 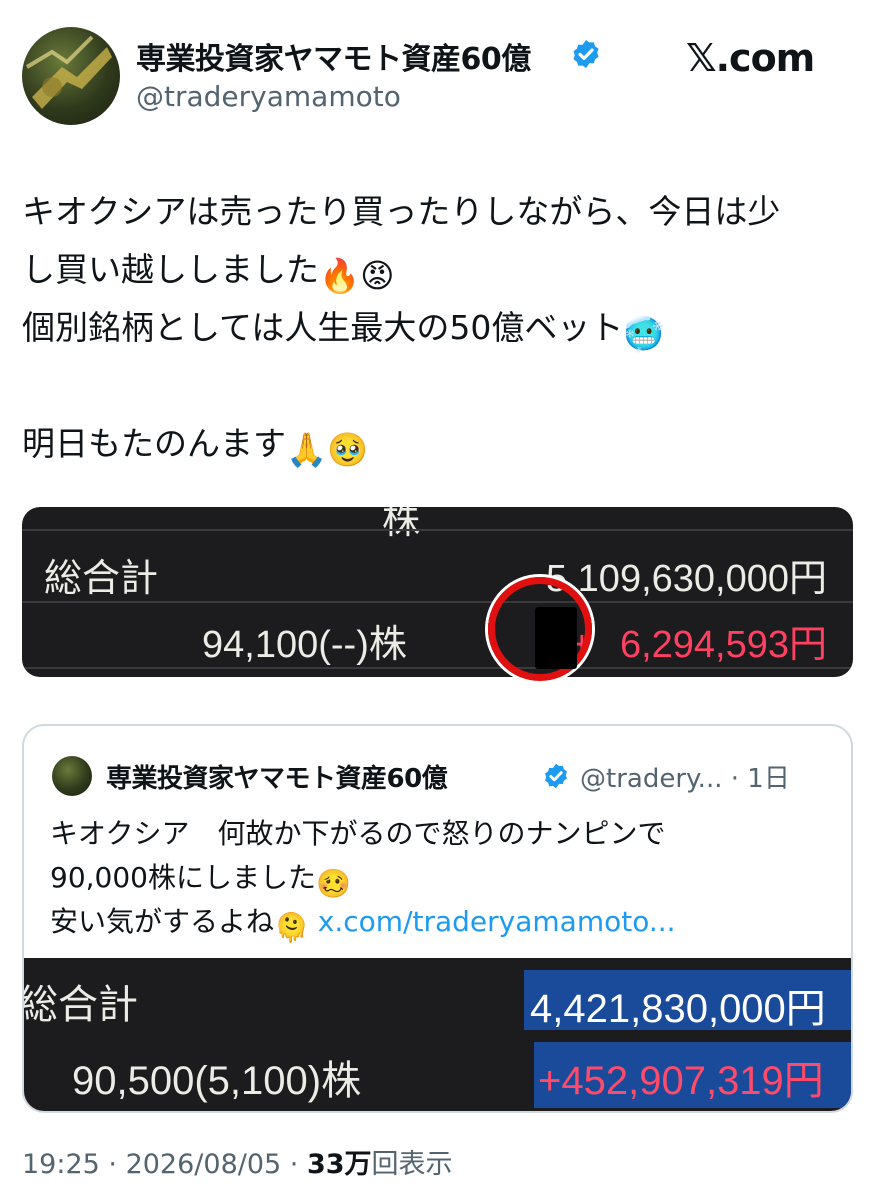 I want to click on tweet-meta: 19:25 · 2026/08/05 · 33万回表示, so click(x=237, y=1161).